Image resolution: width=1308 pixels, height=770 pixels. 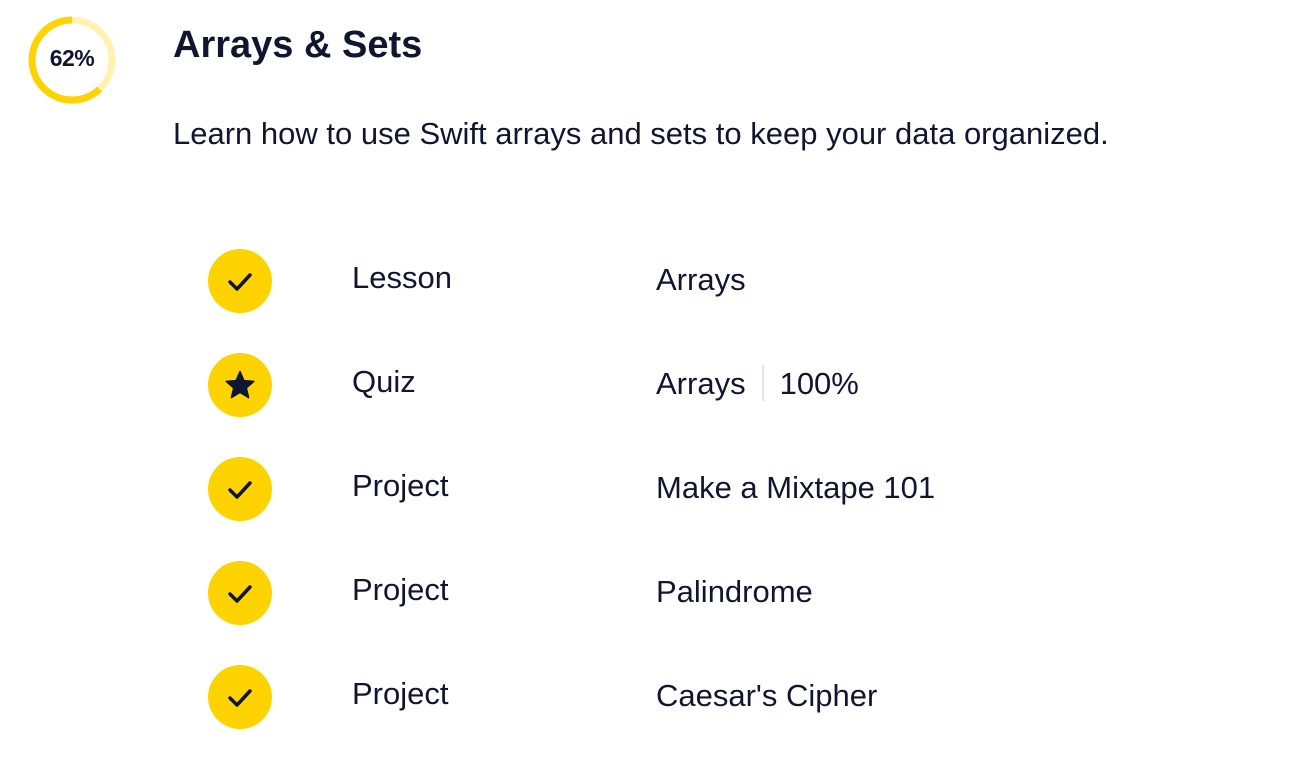 What do you see at coordinates (795, 488) in the screenshot?
I see `content-name-link: Make a Mixtape 101` at bounding box center [795, 488].